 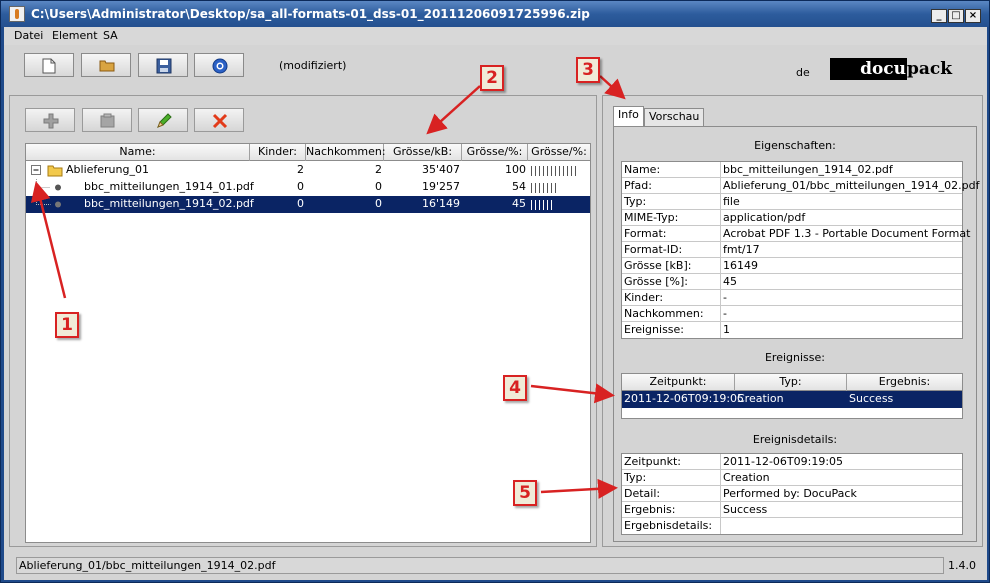 I want to click on row-groesse-kb: 35'407, so click(x=440, y=169).